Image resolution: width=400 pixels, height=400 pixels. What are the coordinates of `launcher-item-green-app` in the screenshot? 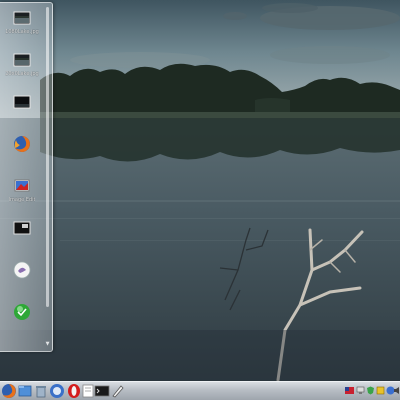 It's located at (22, 320).